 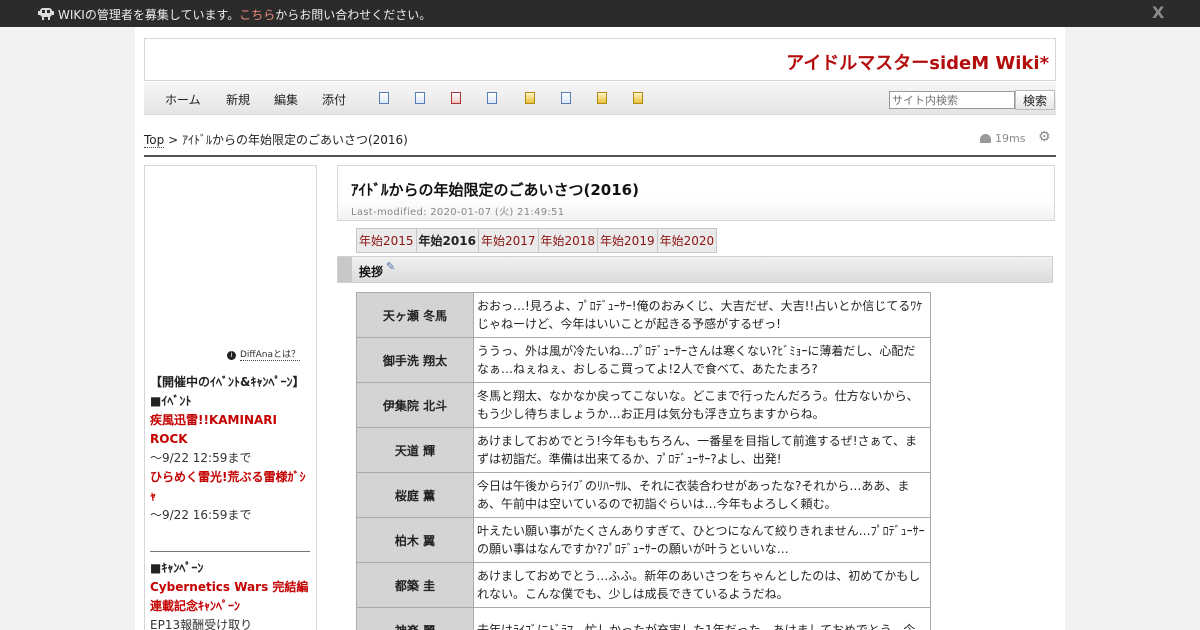 I want to click on render-time: 19ms, so click(x=1002, y=138).